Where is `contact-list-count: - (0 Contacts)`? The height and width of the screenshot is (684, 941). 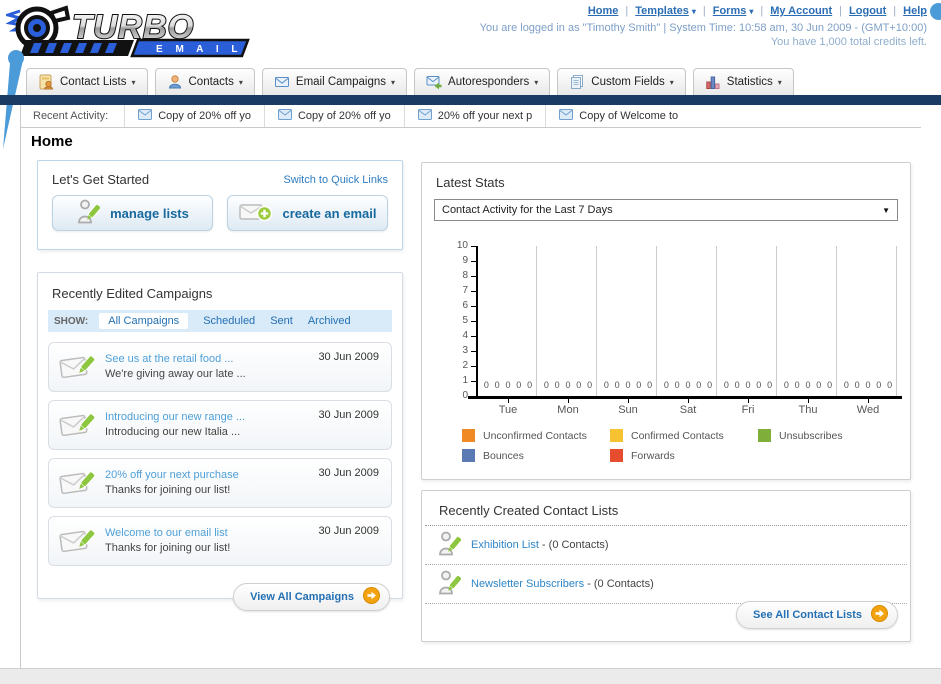 contact-list-count: - (0 Contacts) is located at coordinates (619, 584).